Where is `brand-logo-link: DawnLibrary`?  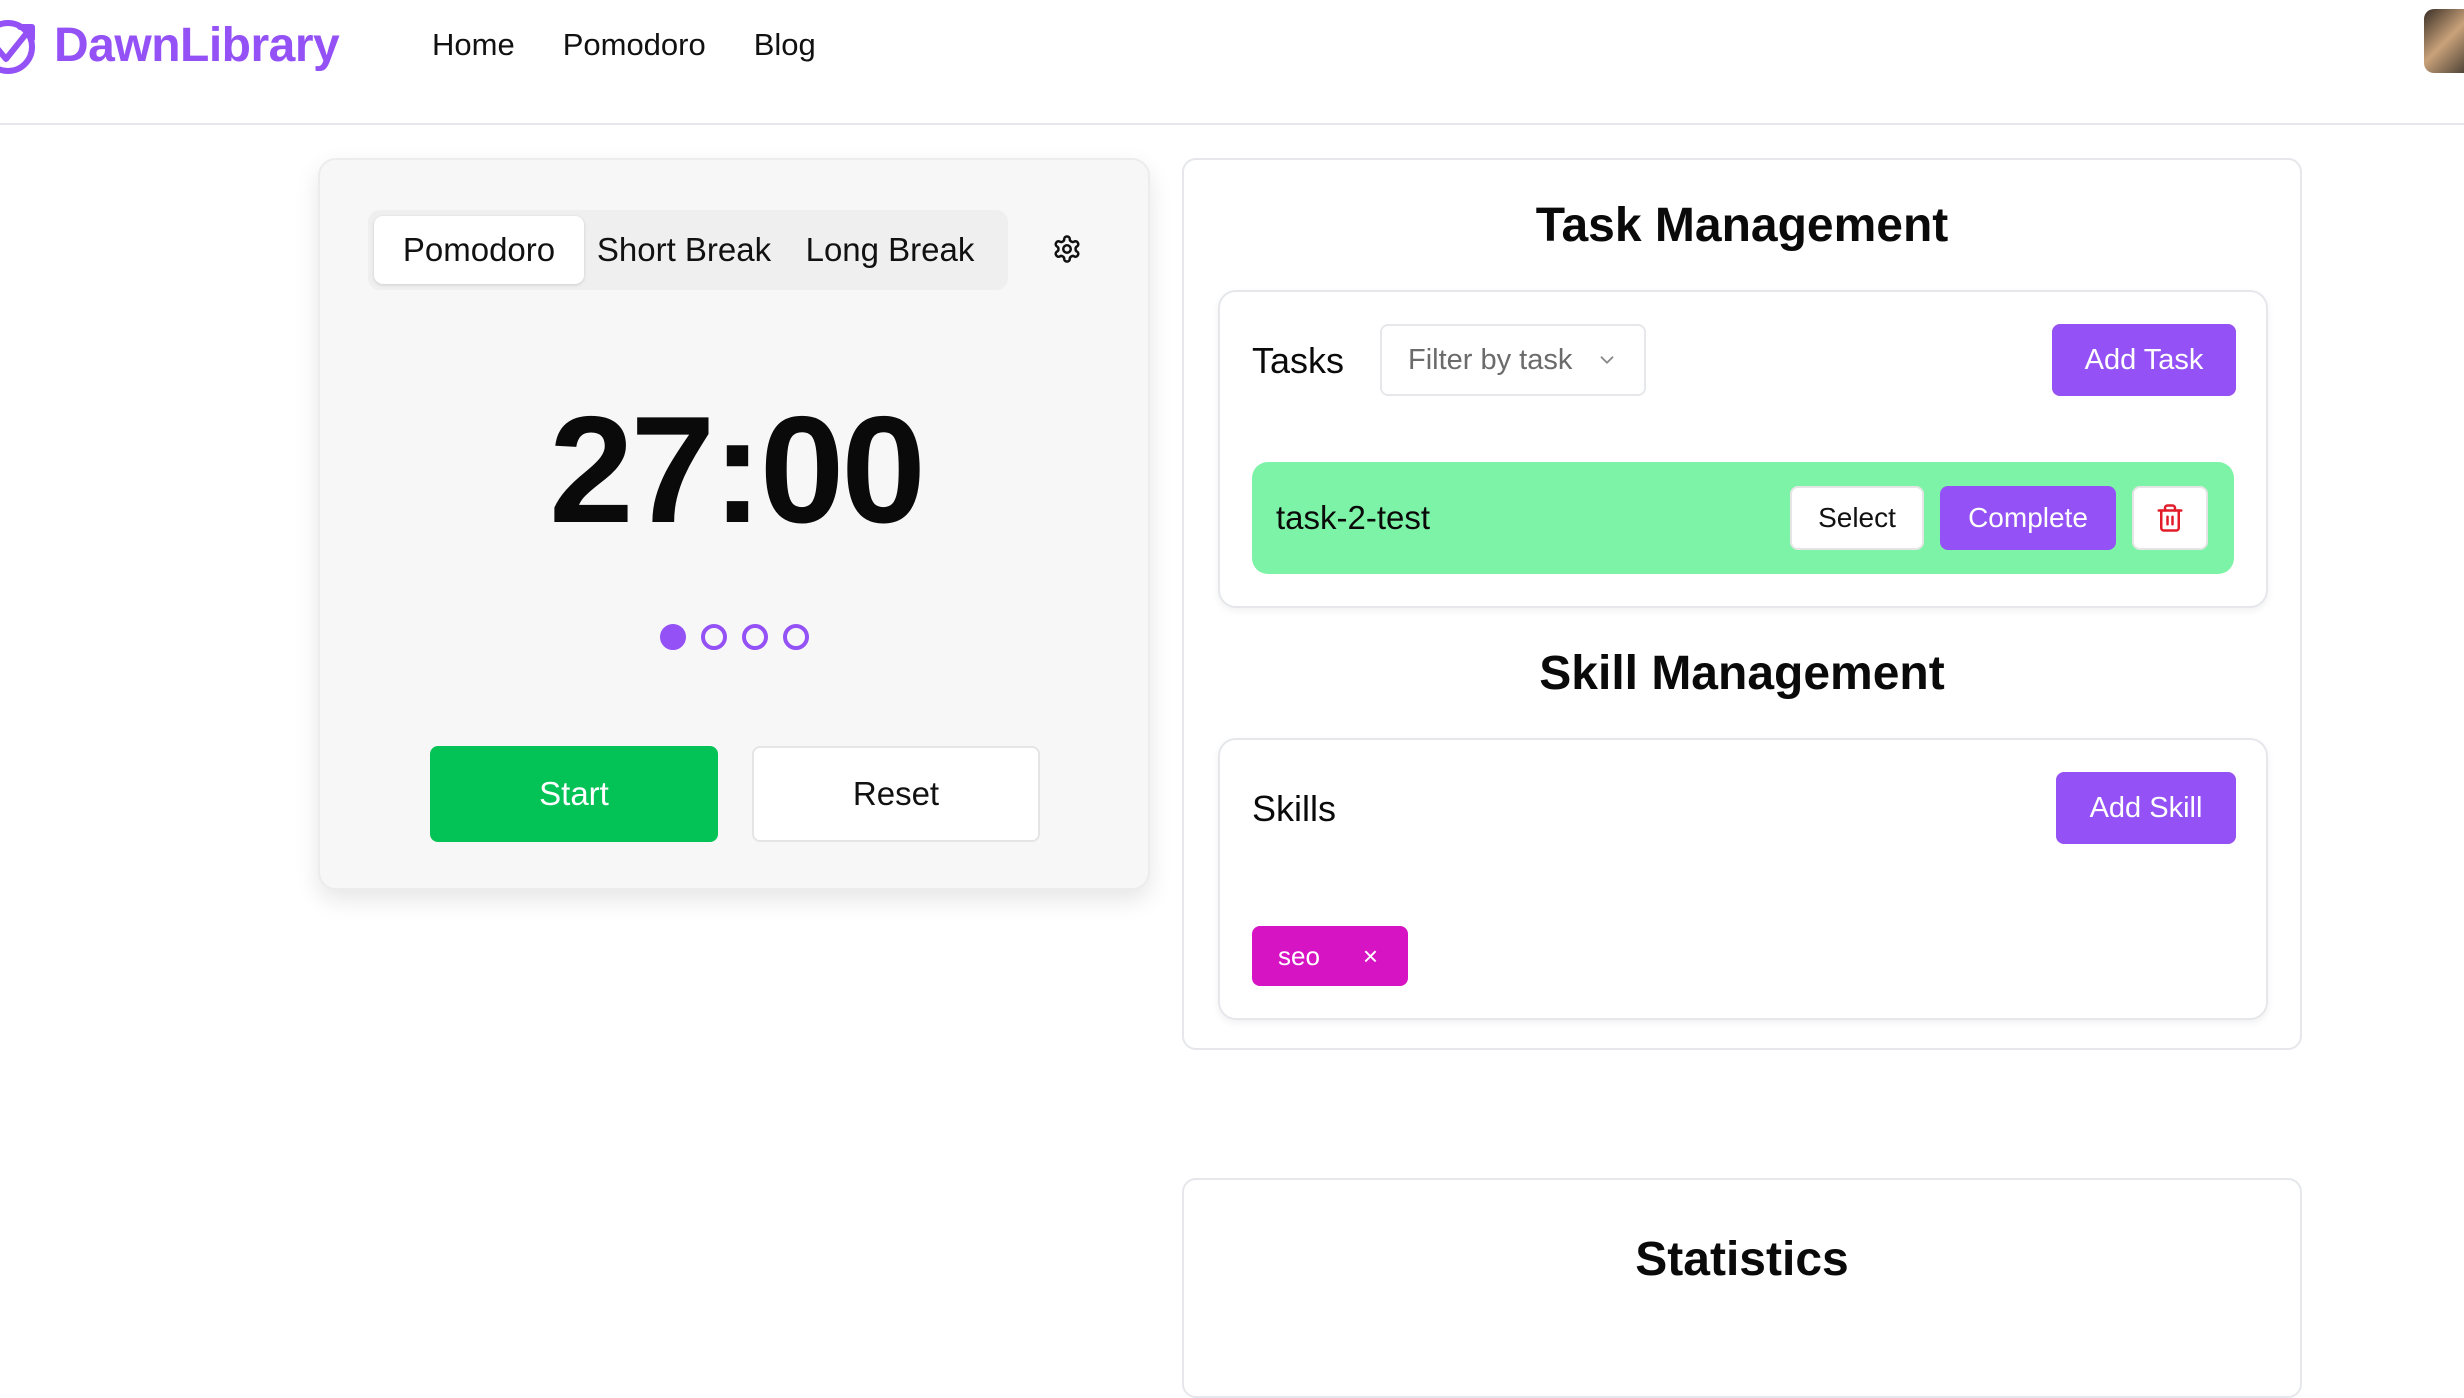
brand-logo-link: DawnLibrary is located at coordinates (170, 45).